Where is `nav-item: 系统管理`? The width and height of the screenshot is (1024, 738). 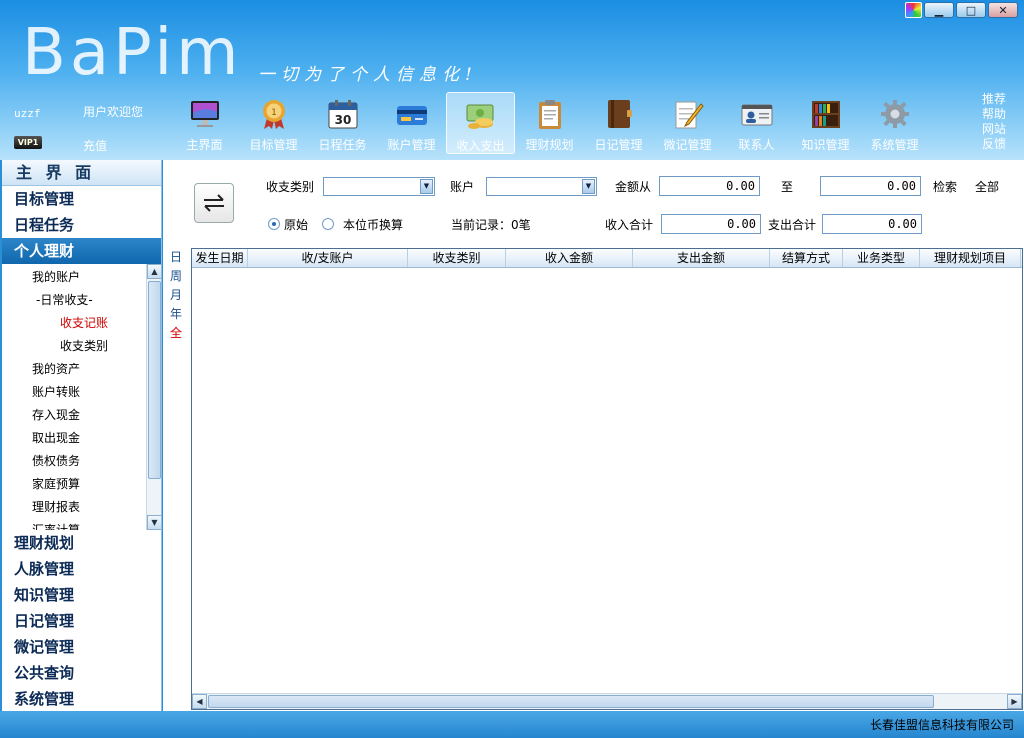
nav-item: 系统管理 is located at coordinates (81, 699).